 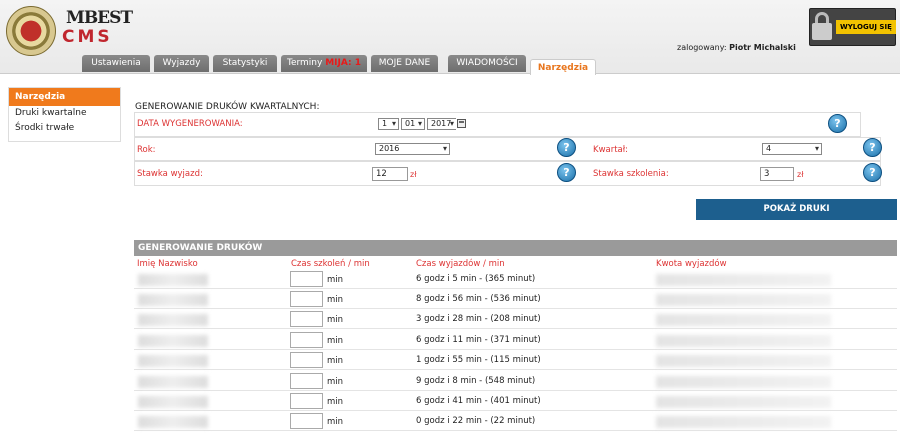 I want to click on trip-time: 6 godz i 41 min - (401 minut), so click(x=478, y=401).